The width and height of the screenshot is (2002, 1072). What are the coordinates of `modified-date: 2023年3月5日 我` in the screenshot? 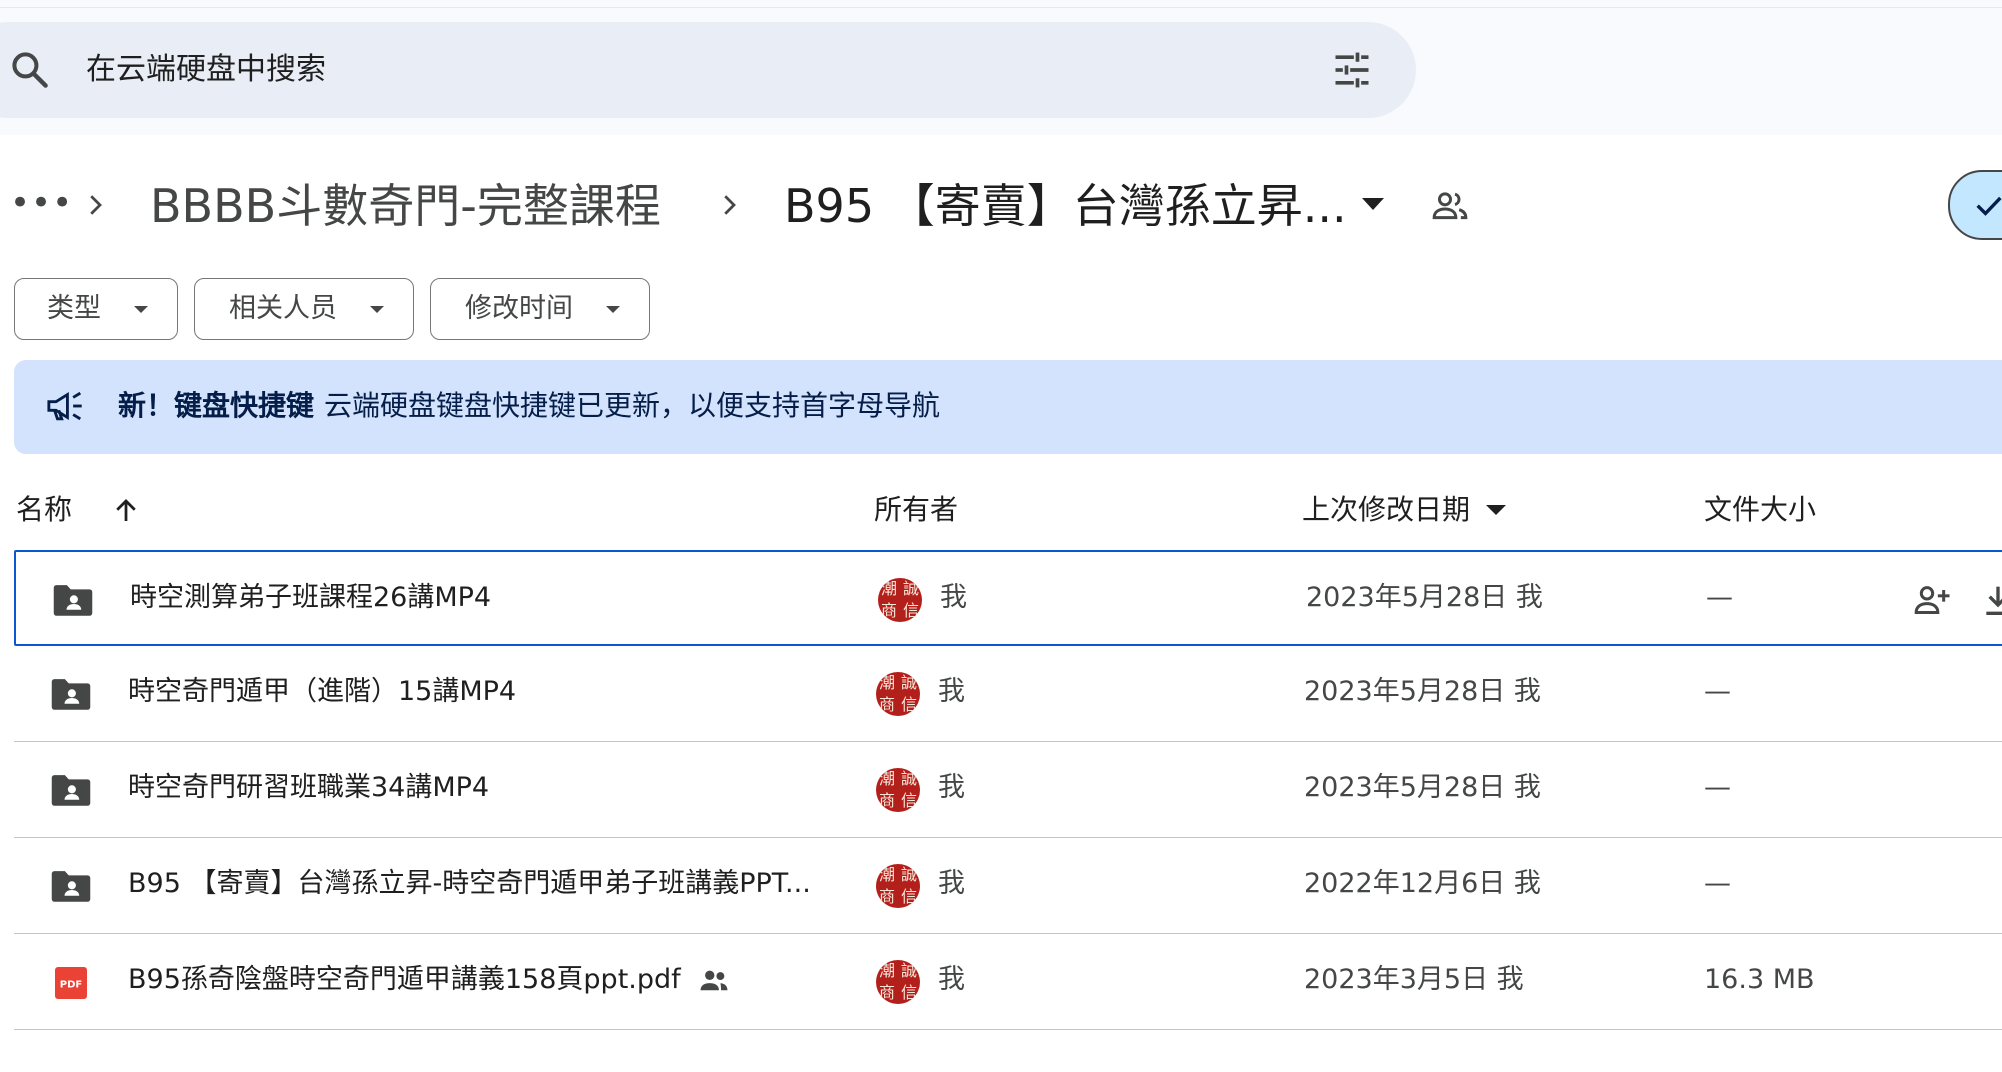 It's located at (1414, 979).